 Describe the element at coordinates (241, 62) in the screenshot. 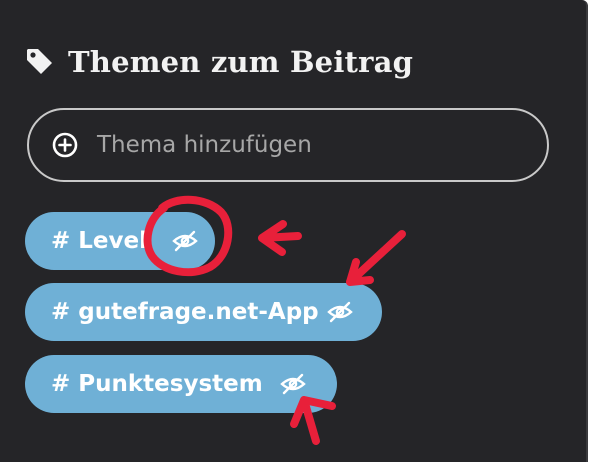

I see `panel-title: Themen zum Beitrag` at that location.